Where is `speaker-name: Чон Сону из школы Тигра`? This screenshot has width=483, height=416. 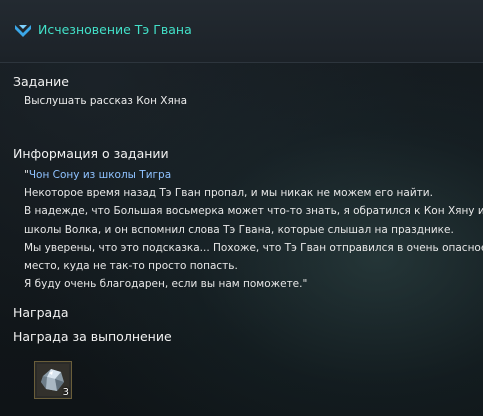 speaker-name: Чон Сону из школы Тигра is located at coordinates (100, 175).